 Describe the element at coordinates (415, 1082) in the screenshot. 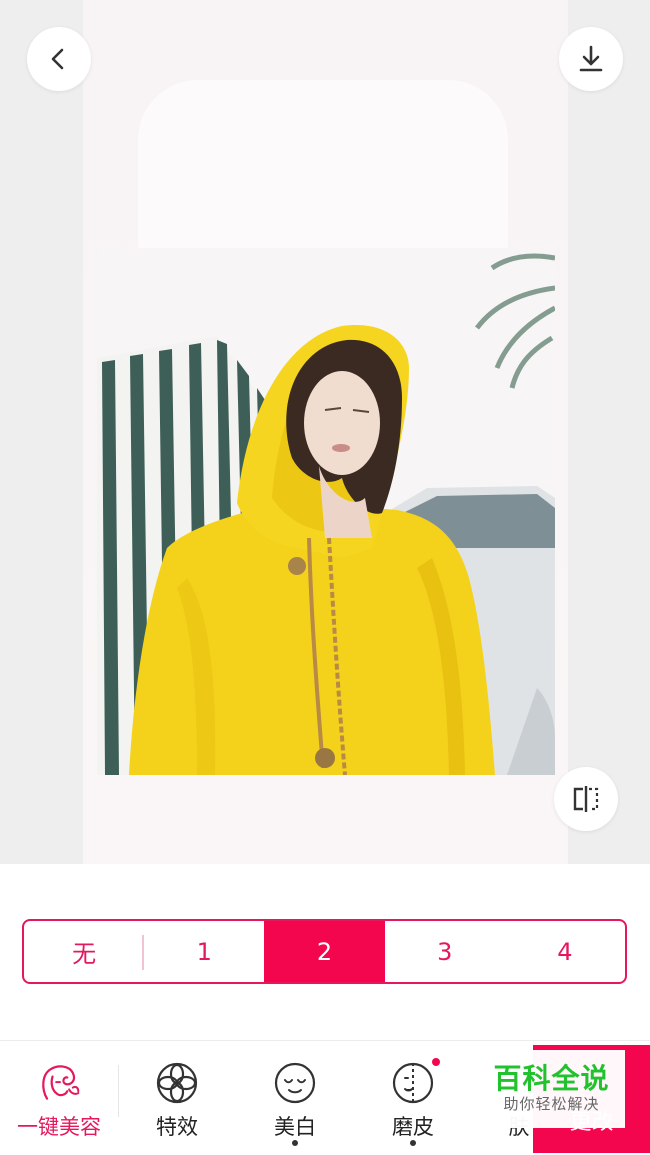

I see `half-face-icon` at that location.